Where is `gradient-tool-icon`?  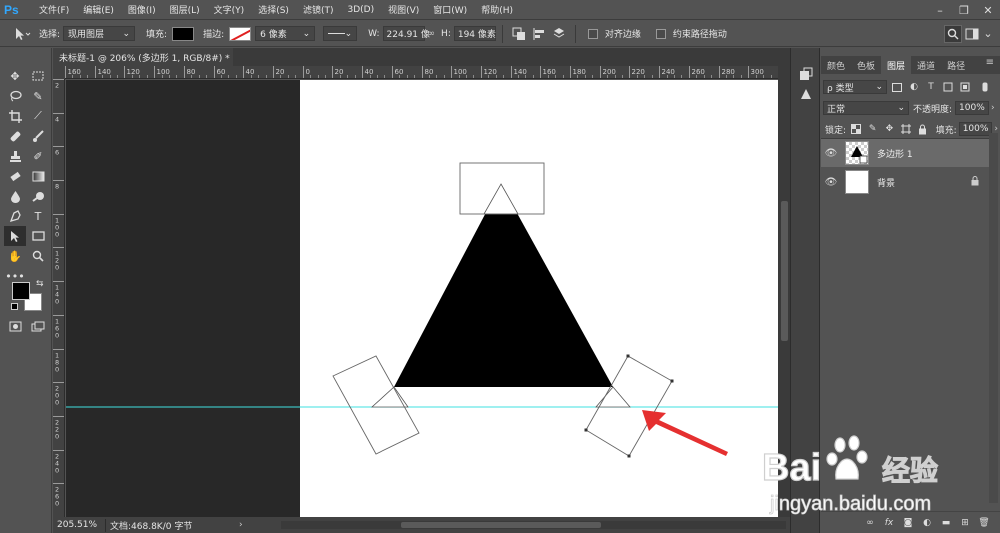
gradient-tool-icon is located at coordinates (38, 176).